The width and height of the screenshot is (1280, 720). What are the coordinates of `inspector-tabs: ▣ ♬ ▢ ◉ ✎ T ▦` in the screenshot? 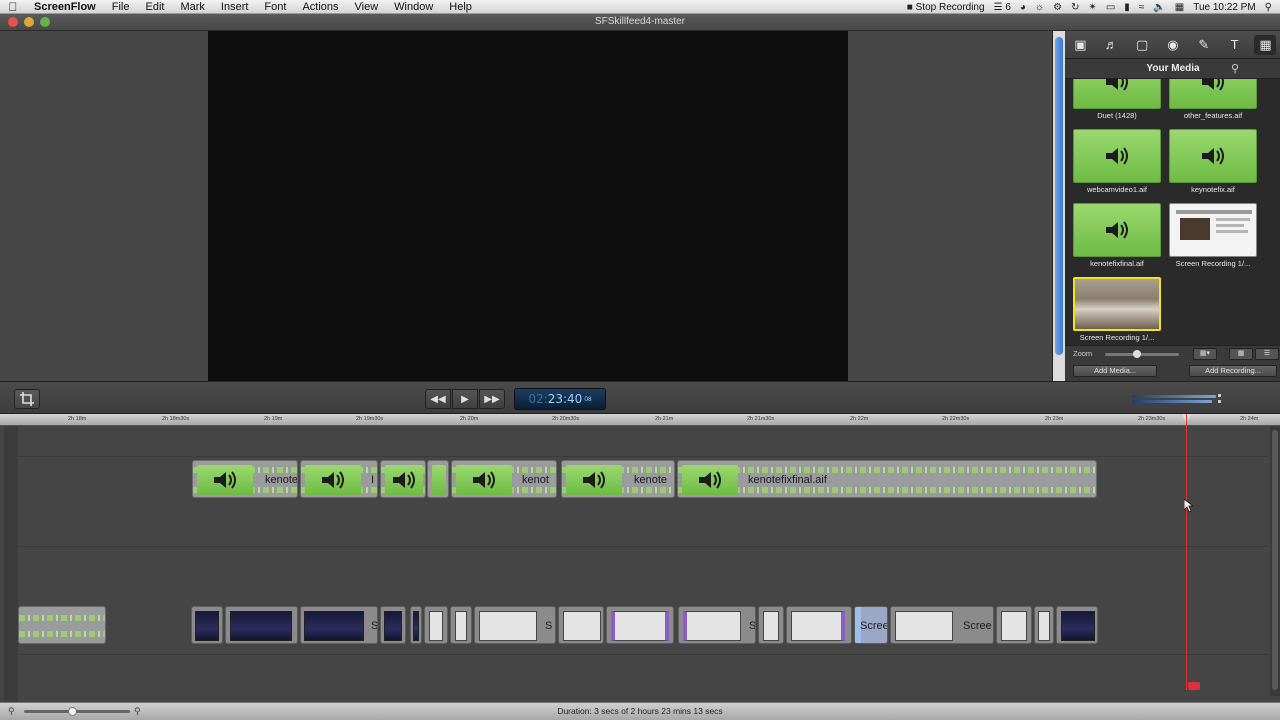 It's located at (1172, 45).